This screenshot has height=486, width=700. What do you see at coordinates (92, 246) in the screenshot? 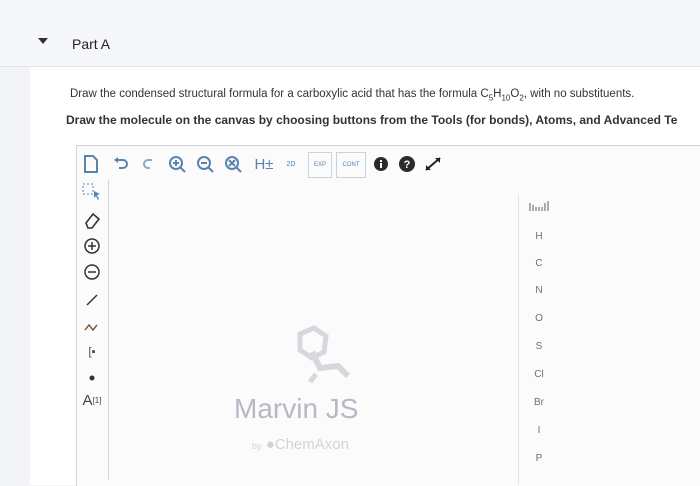
I see `increase-charge-icon` at bounding box center [92, 246].